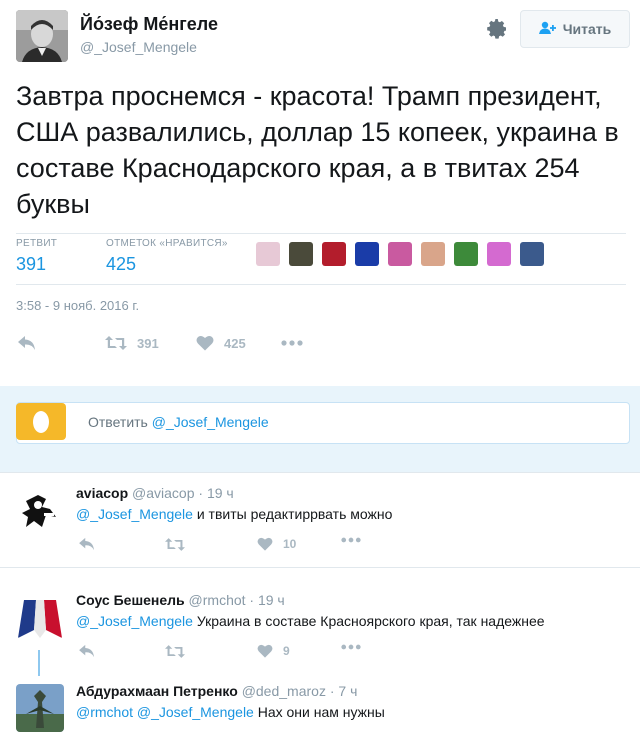 This screenshot has height=745, width=640. I want to click on author-handle: @_Josef_Mengele, so click(138, 47).